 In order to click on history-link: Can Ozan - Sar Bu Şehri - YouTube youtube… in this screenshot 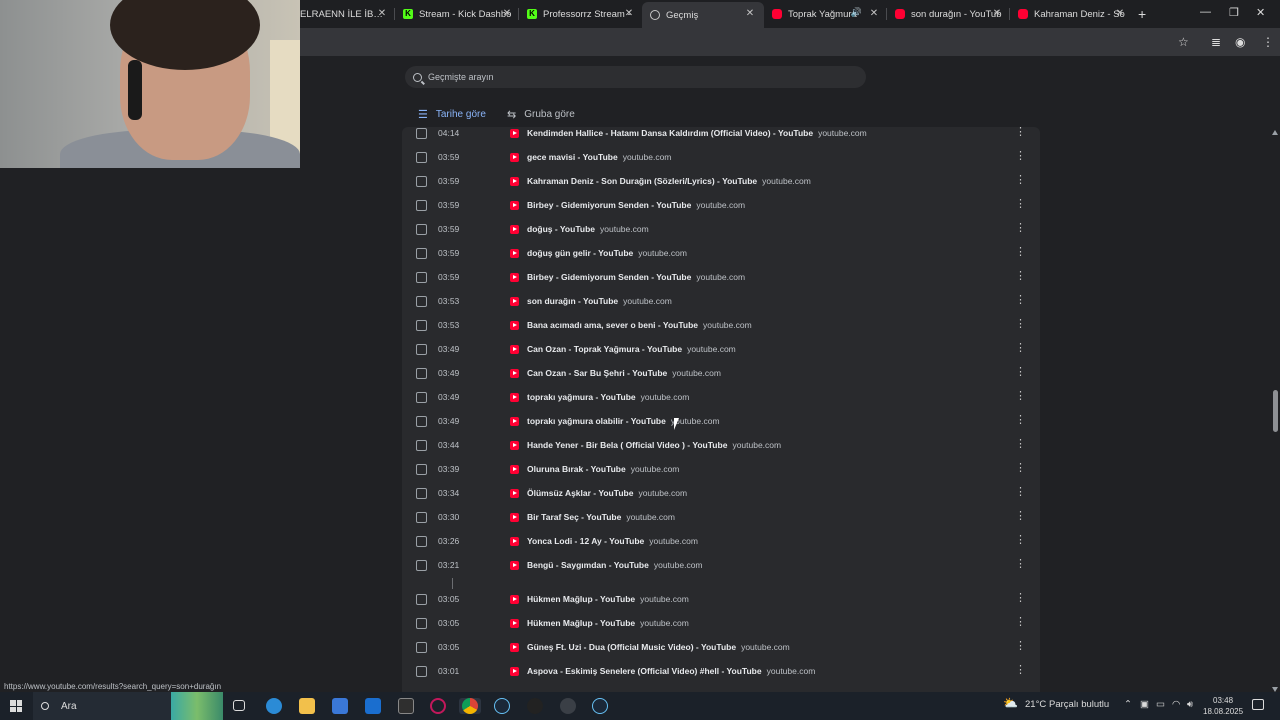, I will do `click(624, 373)`.